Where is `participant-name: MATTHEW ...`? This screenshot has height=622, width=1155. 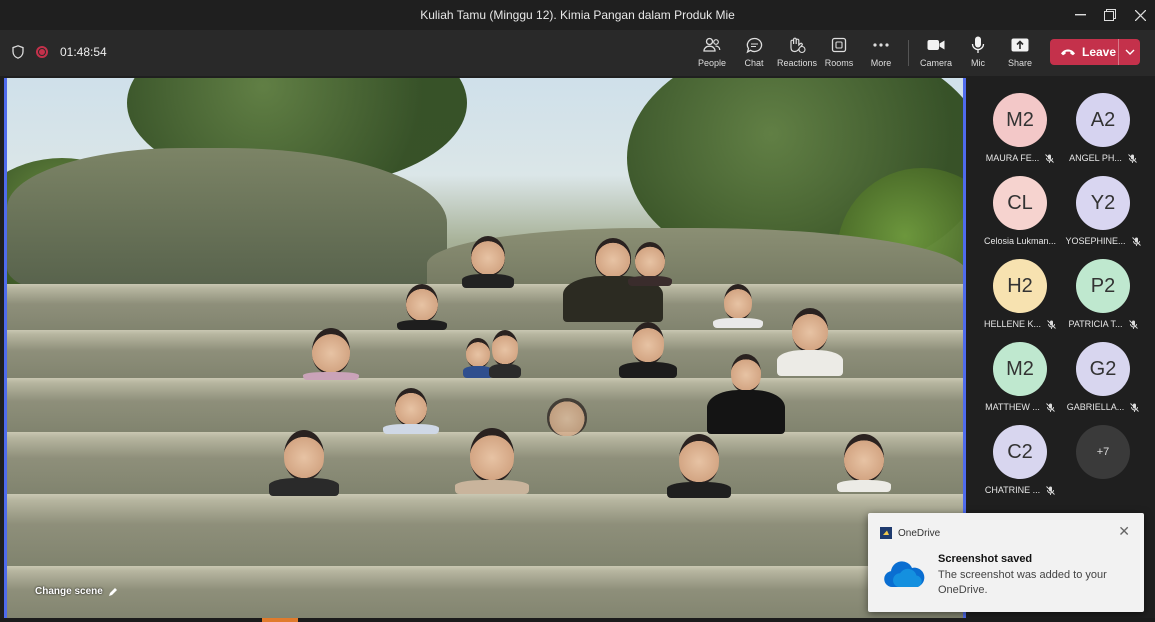
participant-name: MATTHEW ... is located at coordinates (1012, 407).